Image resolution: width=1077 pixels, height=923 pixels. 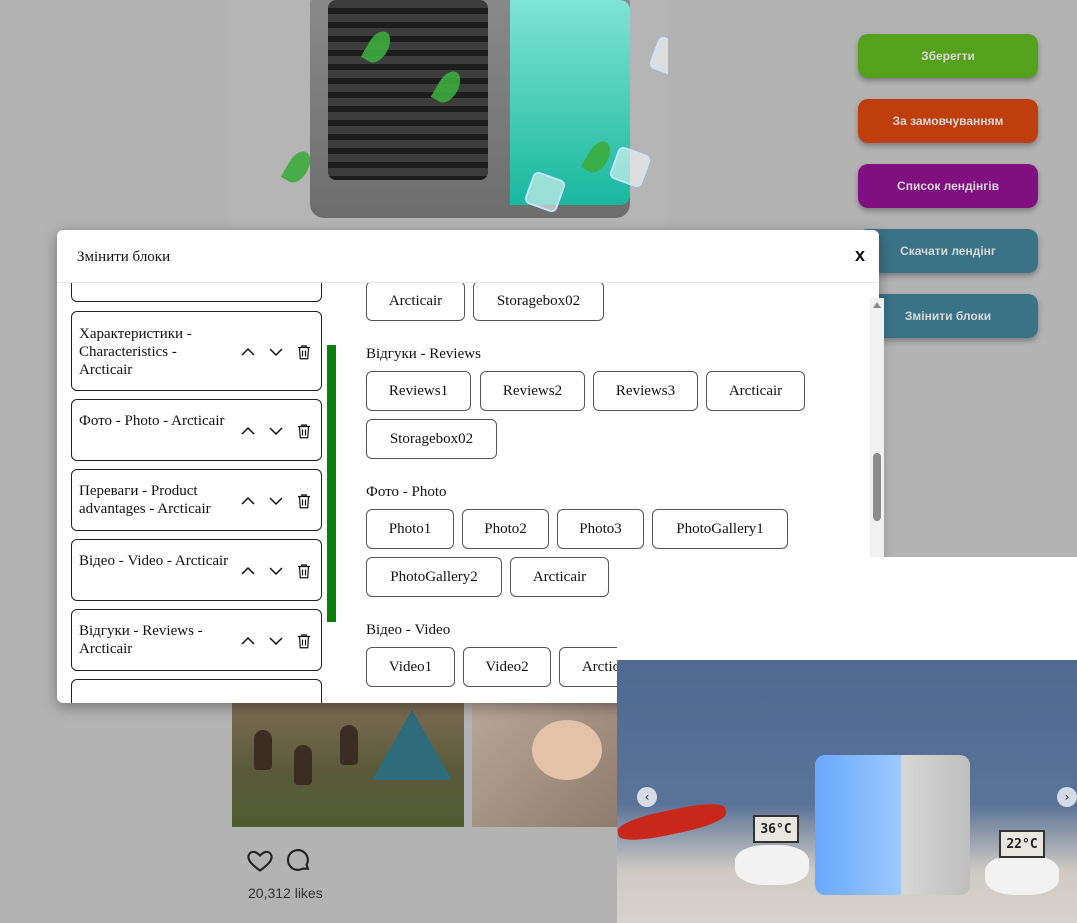 What do you see at coordinates (406, 492) in the screenshot?
I see `section-title: Фото - Photo` at bounding box center [406, 492].